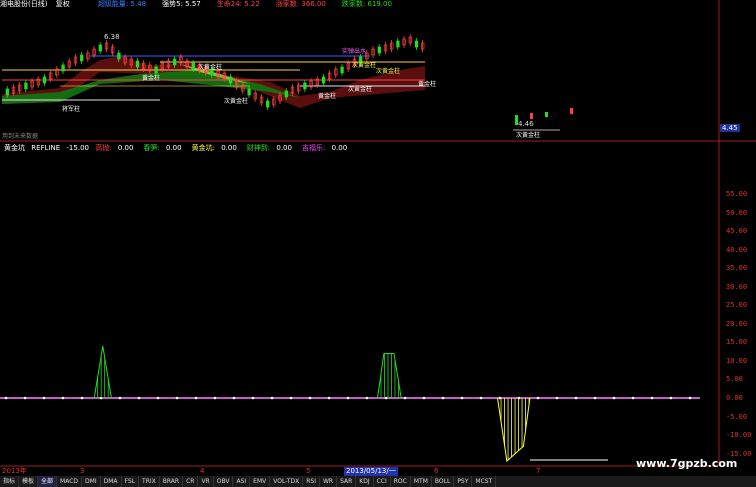  Describe the element at coordinates (242, 481) in the screenshot. I see `tab-12: ASI` at that location.